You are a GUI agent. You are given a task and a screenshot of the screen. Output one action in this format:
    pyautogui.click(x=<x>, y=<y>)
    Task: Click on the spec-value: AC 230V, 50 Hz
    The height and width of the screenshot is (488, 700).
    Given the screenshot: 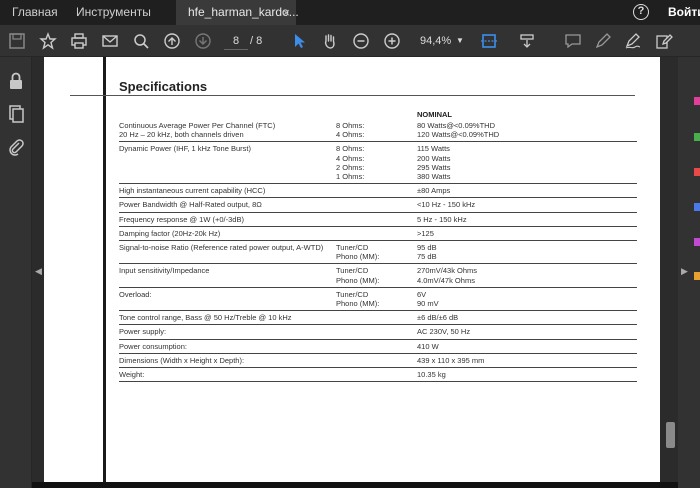 What is the action you would take?
    pyautogui.click(x=477, y=331)
    